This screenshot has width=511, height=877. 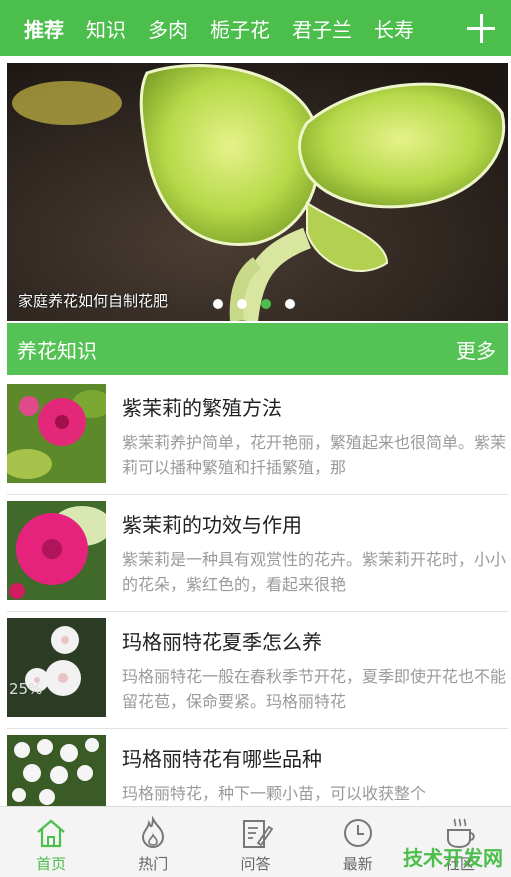 I want to click on watermark-text: 技术开发网, so click(x=453, y=858).